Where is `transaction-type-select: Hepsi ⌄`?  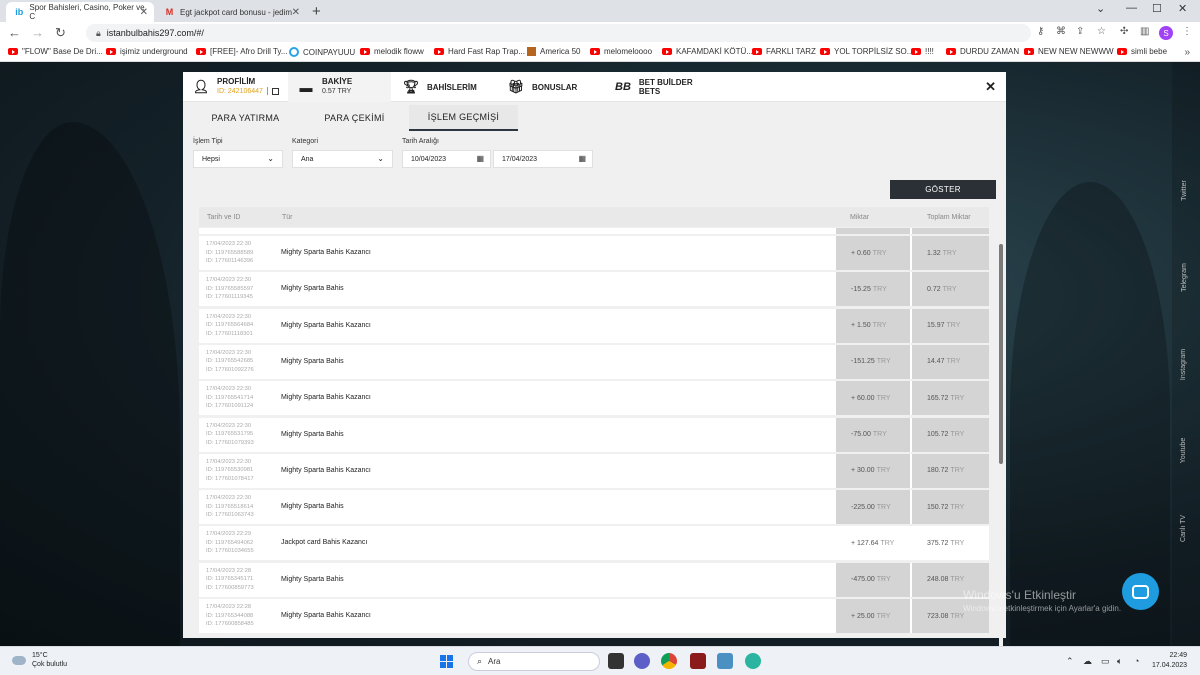 transaction-type-select: Hepsi ⌄ is located at coordinates (238, 159).